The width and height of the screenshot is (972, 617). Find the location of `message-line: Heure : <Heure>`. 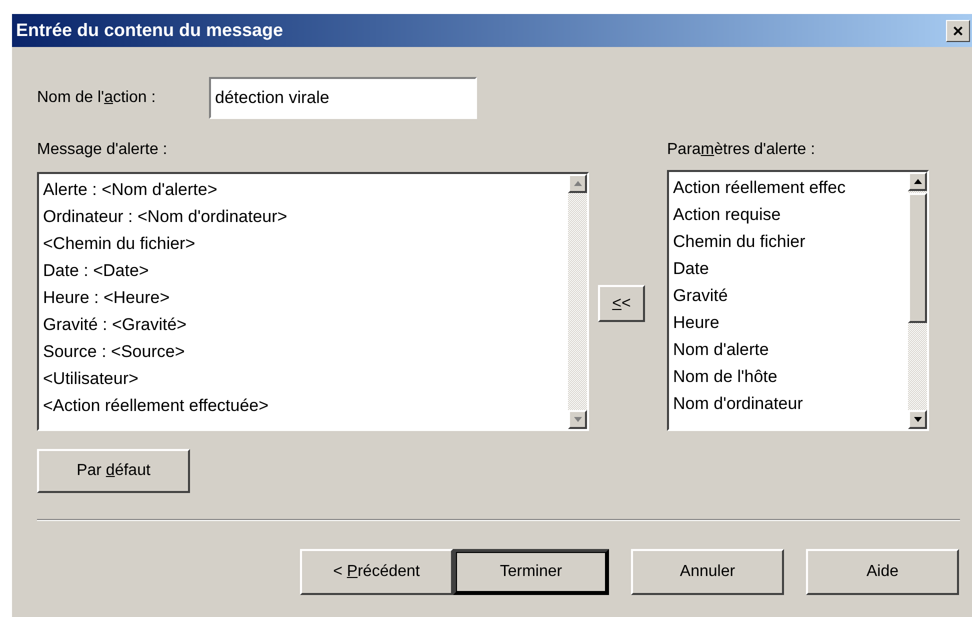

message-line: Heure : <Heure> is located at coordinates (305, 297).